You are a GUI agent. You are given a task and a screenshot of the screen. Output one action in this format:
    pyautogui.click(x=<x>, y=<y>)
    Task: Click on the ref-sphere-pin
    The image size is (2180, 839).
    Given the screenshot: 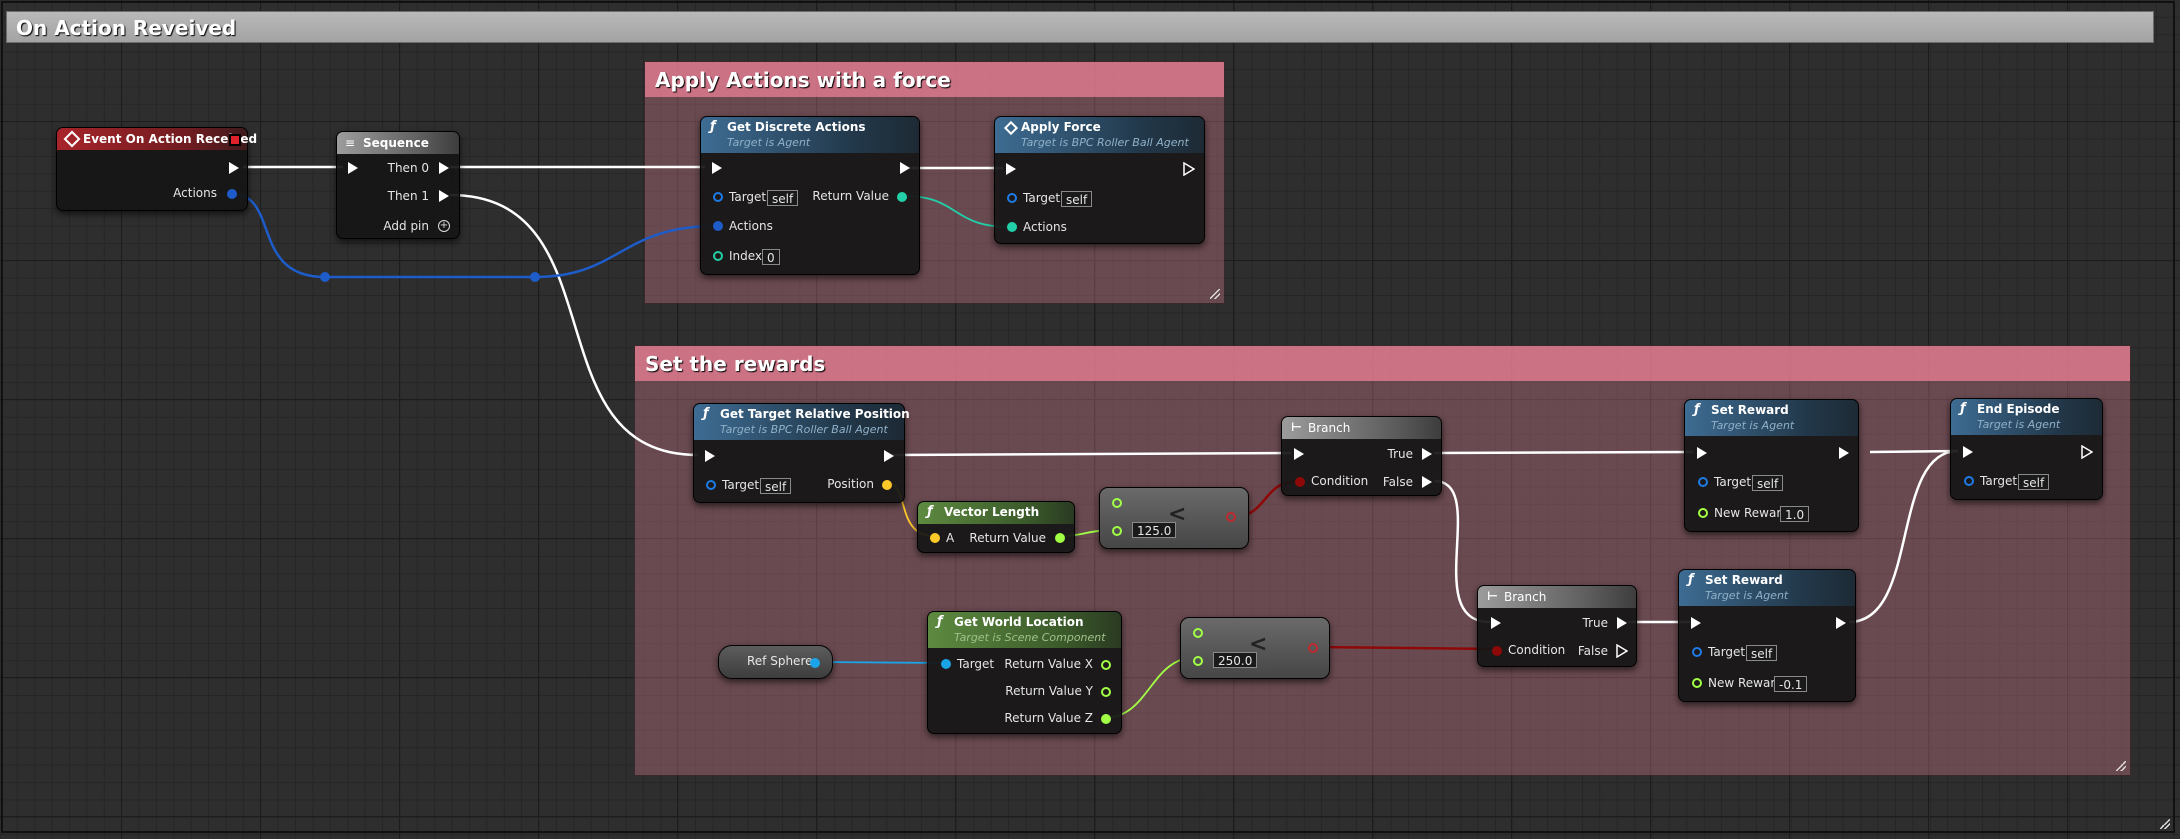 What is the action you would take?
    pyautogui.click(x=815, y=663)
    